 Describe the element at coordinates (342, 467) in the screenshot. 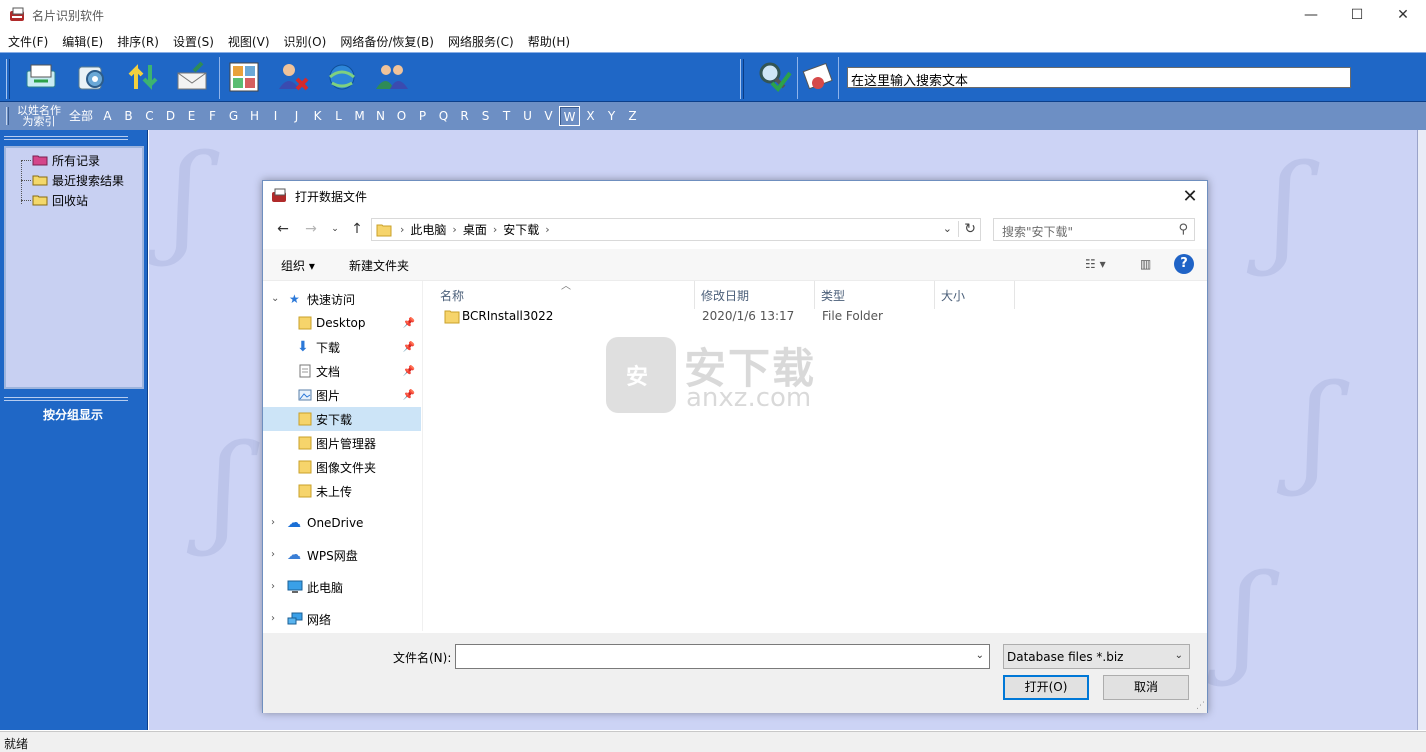

I see `nav-item-image-folder: 图像文件夹` at that location.